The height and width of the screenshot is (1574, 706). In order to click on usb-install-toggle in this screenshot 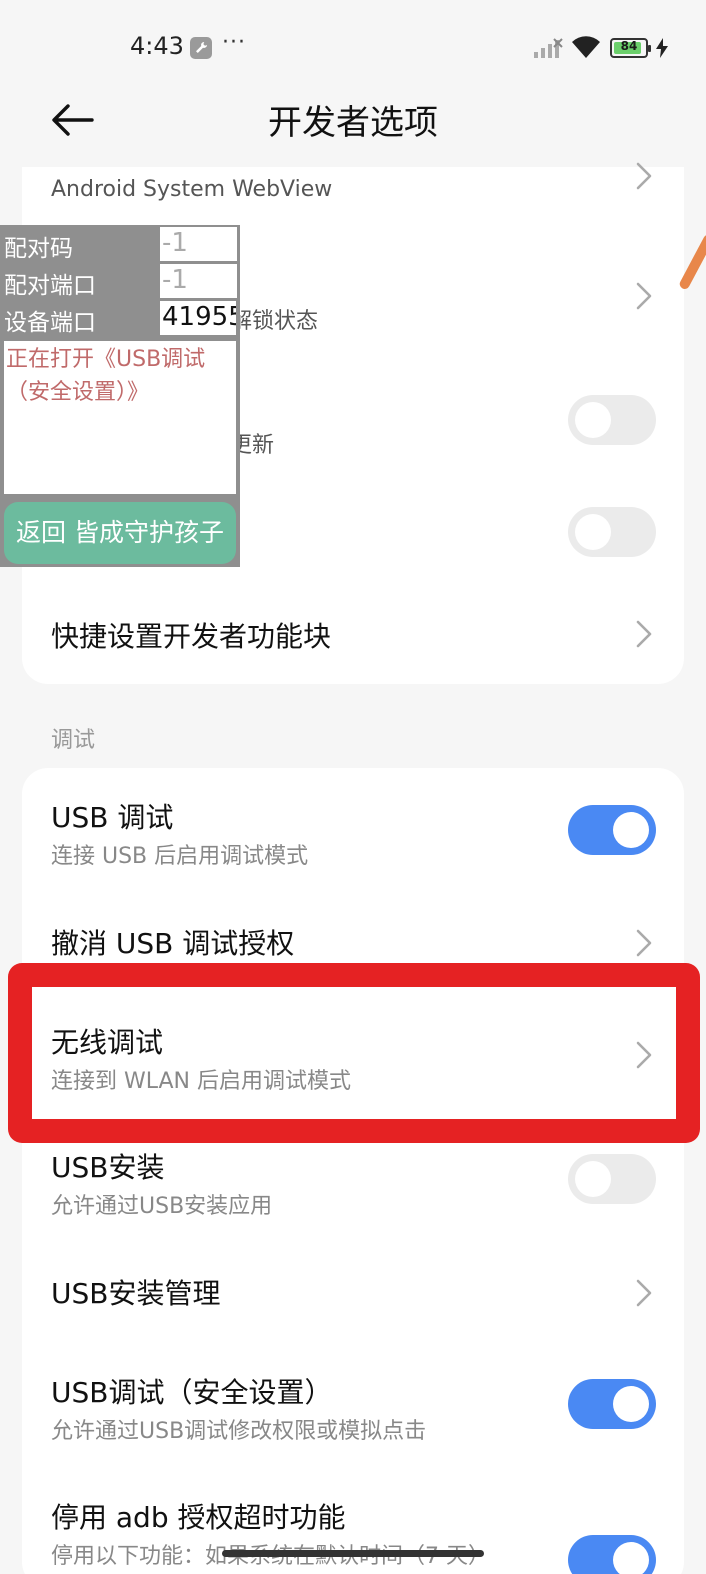, I will do `click(612, 1179)`.